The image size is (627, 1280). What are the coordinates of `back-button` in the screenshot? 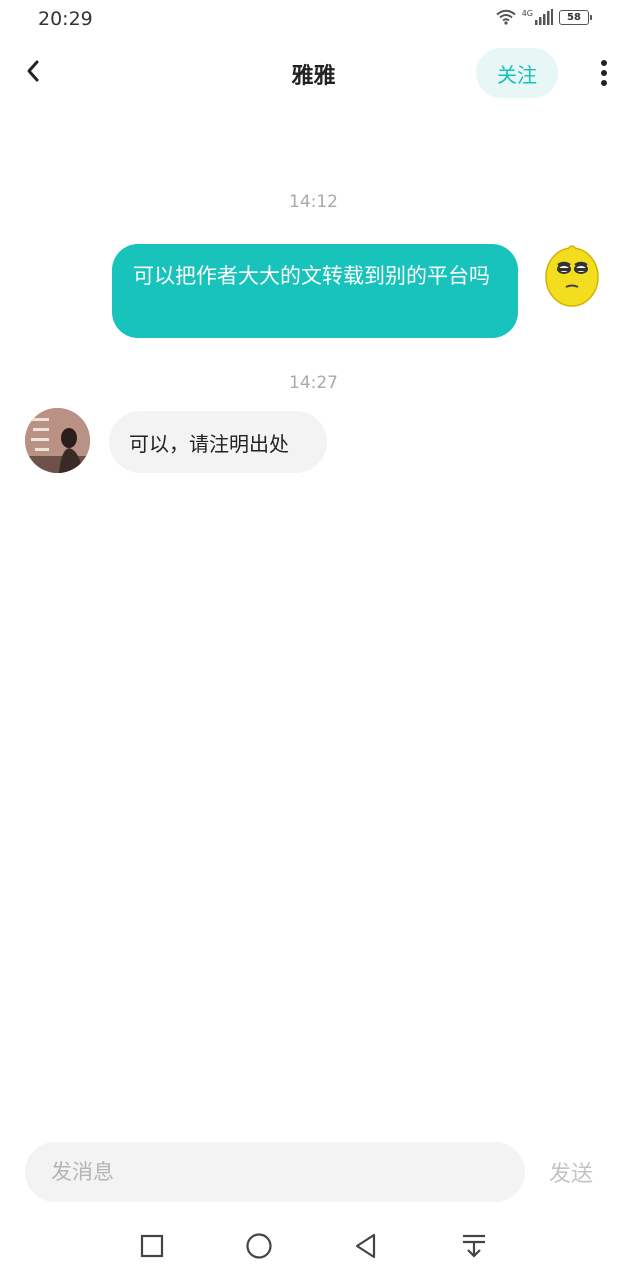 It's located at (33, 73).